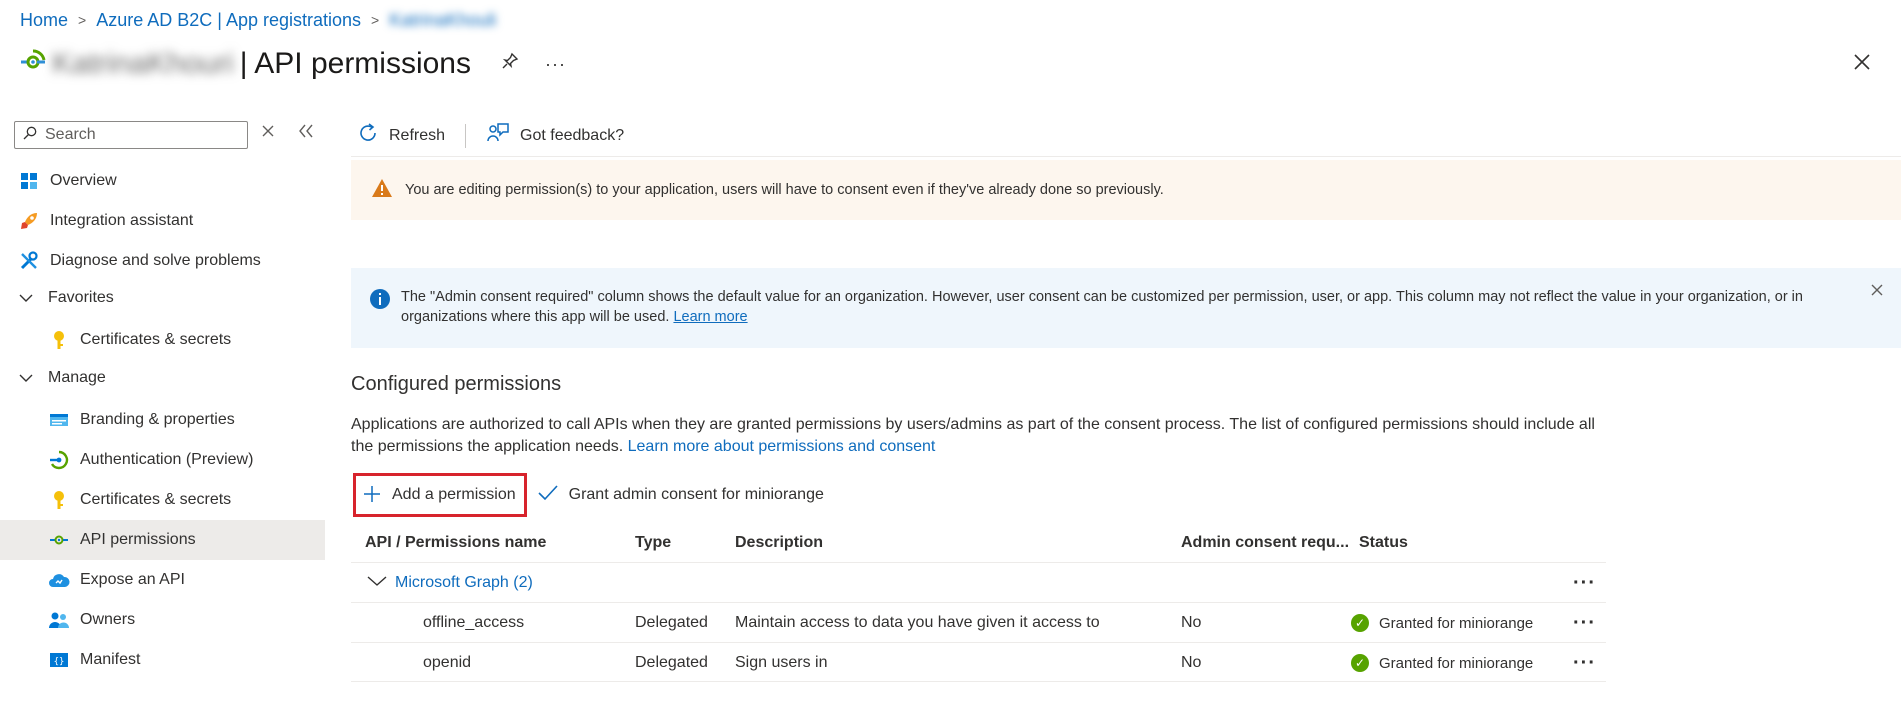 The image size is (1901, 706). I want to click on info-icon, so click(380, 302).